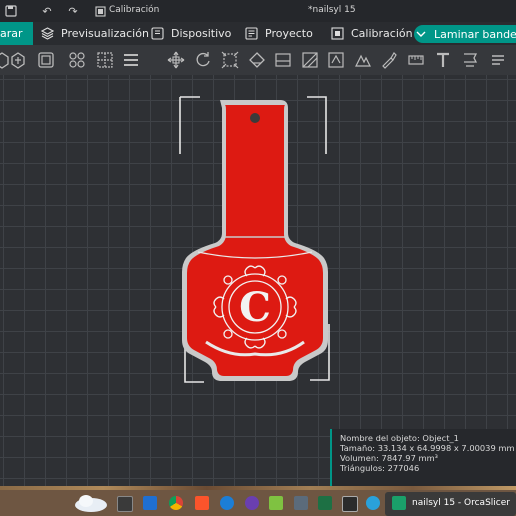 This screenshot has width=516, height=516. What do you see at coordinates (255, 307) in the screenshot?
I see `monogram-letter: C` at bounding box center [255, 307].